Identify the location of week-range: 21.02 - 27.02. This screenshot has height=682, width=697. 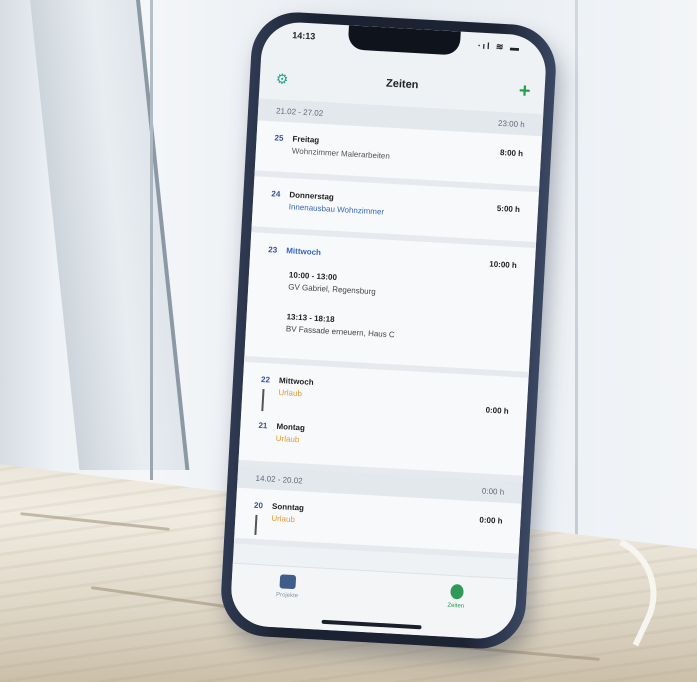
(299, 112).